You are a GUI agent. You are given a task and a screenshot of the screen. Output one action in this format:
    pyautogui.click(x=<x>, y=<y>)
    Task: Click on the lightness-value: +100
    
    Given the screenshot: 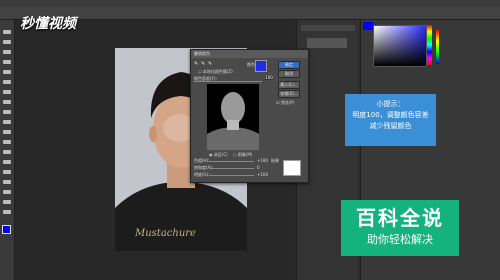 What is the action you would take?
    pyautogui.click(x=262, y=174)
    